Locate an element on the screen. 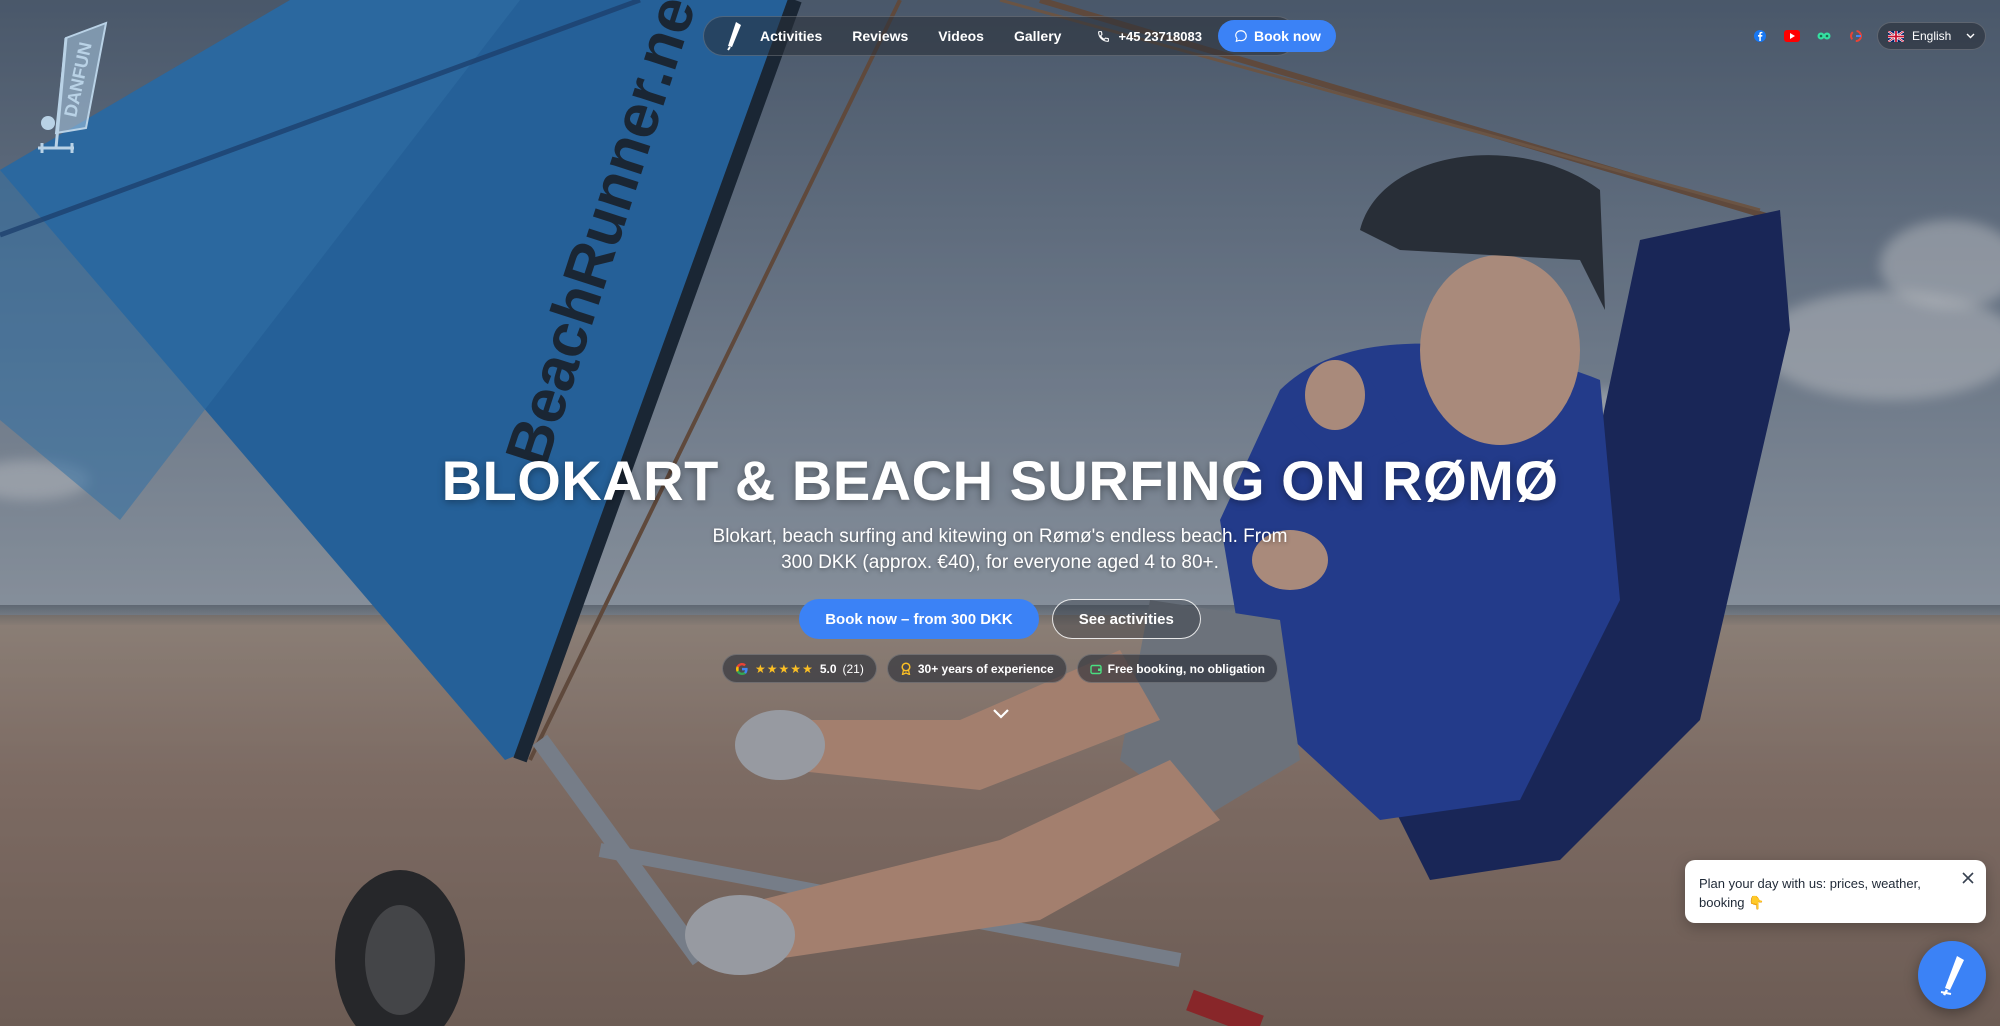 The width and height of the screenshot is (2000, 1026). phone-link: +45 23718083 is located at coordinates (1149, 36).